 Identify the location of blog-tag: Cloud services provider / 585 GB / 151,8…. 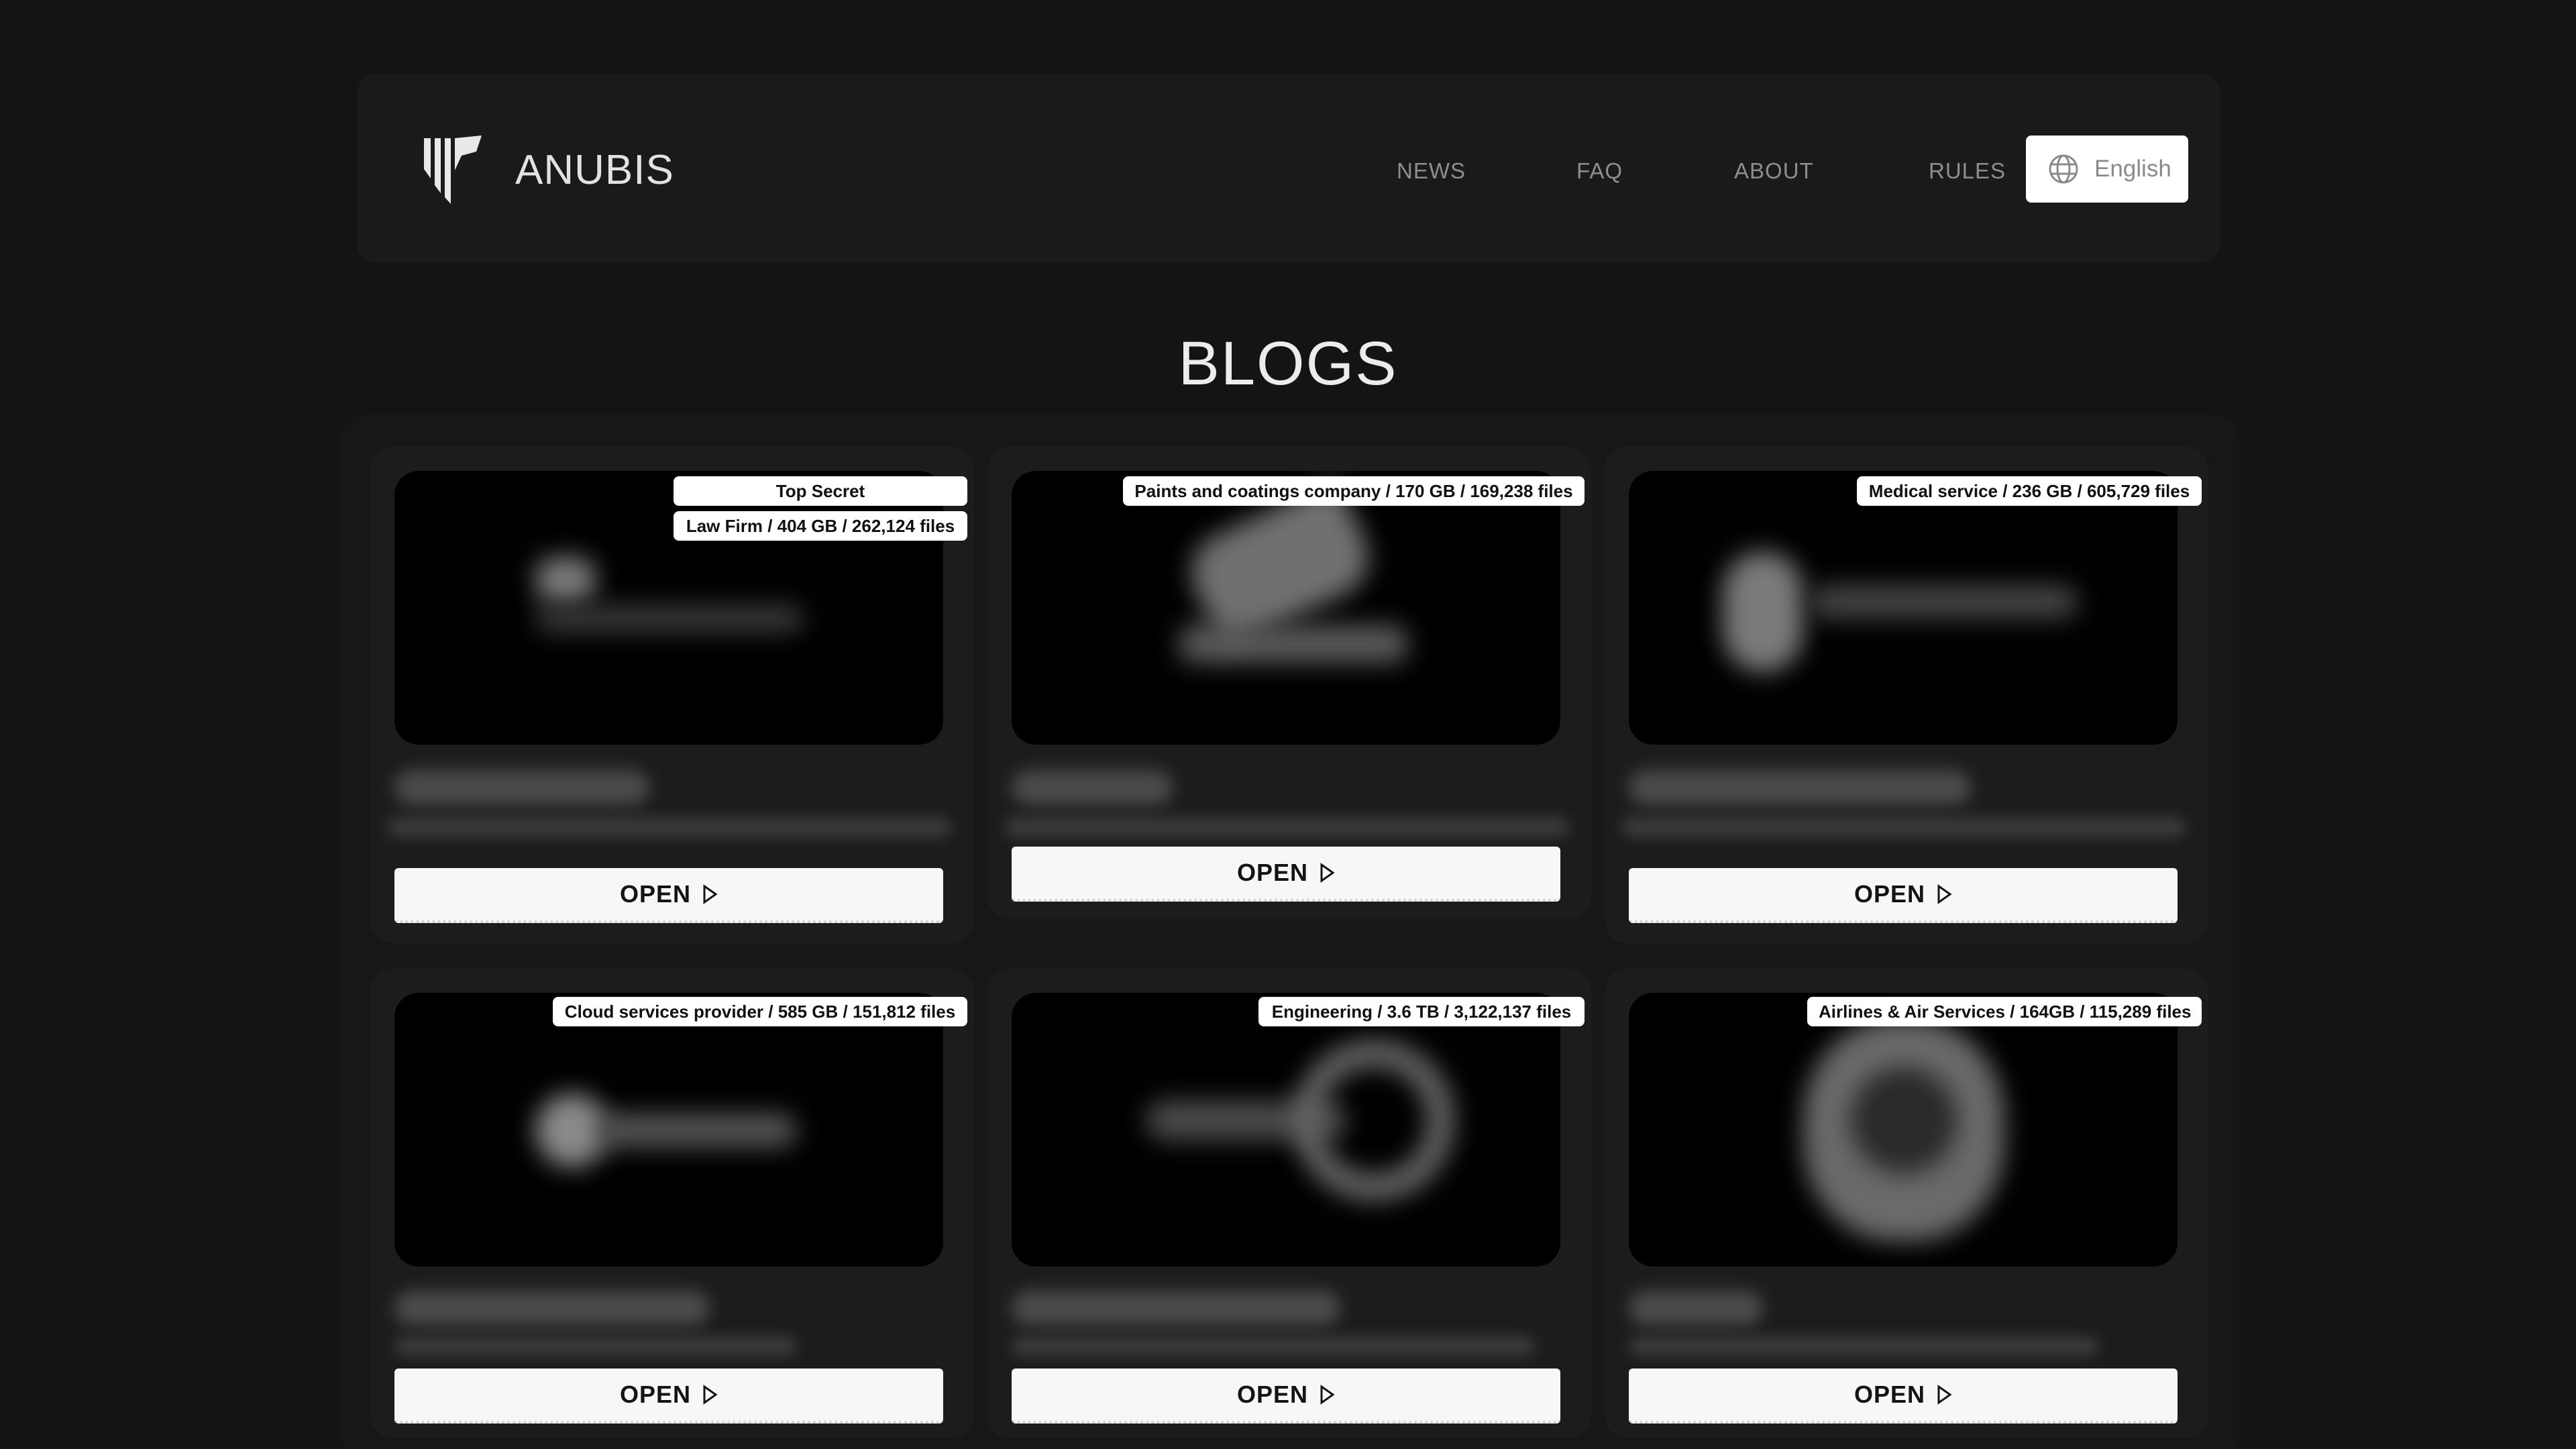
(760, 1011).